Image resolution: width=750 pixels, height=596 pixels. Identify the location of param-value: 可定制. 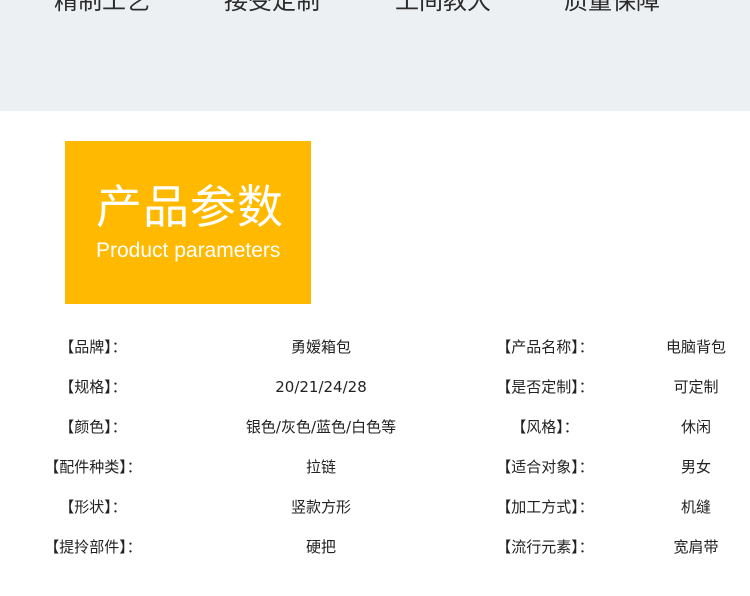
(696, 387).